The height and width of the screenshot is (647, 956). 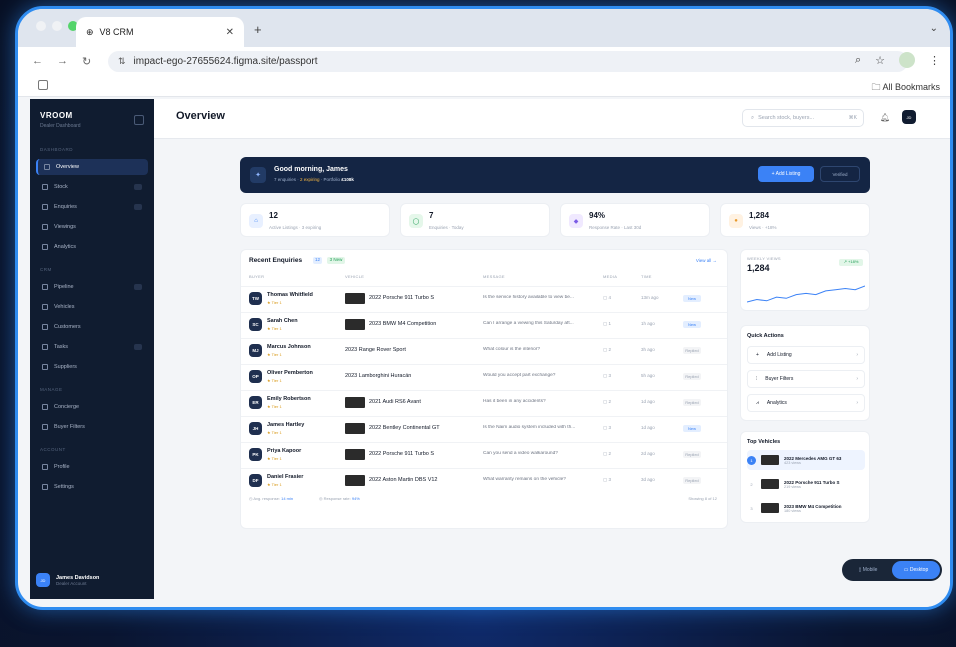 What do you see at coordinates (607, 427) in the screenshot?
I see `media-count: ▢ 3` at bounding box center [607, 427].